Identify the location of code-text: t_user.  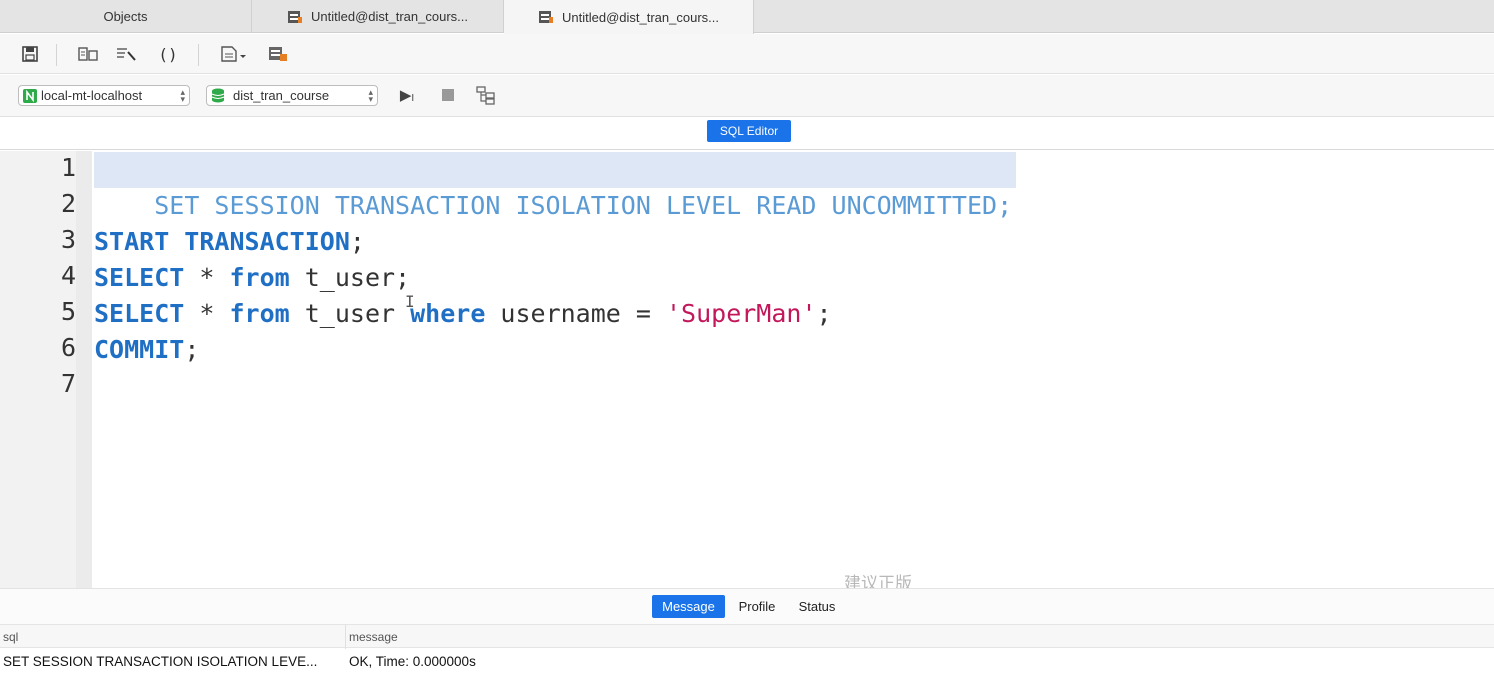
(350, 313).